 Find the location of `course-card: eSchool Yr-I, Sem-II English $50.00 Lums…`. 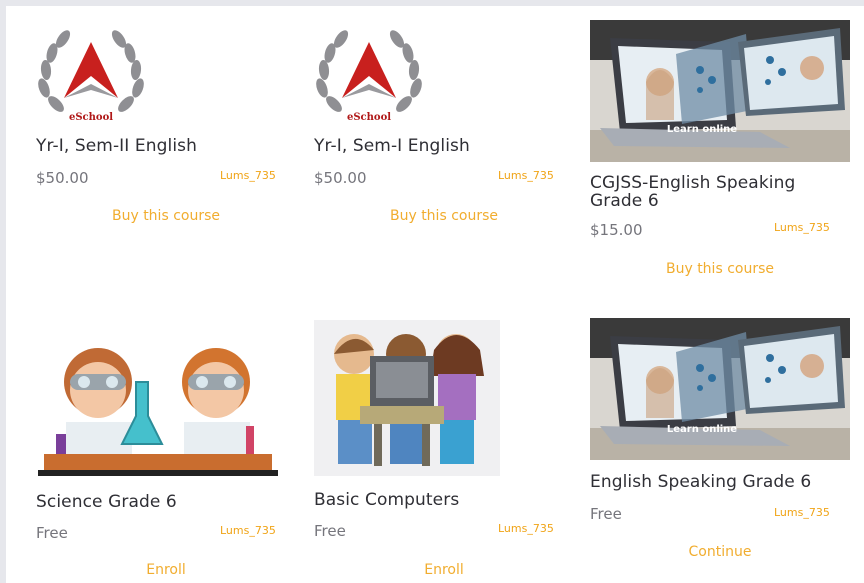

course-card: eSchool Yr-I, Sem-II English $50.00 Lums… is located at coordinates (151, 126).